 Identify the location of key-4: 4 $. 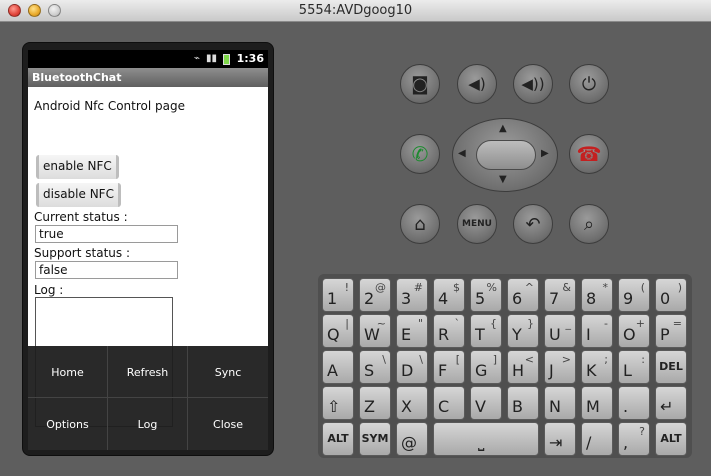
(449, 295).